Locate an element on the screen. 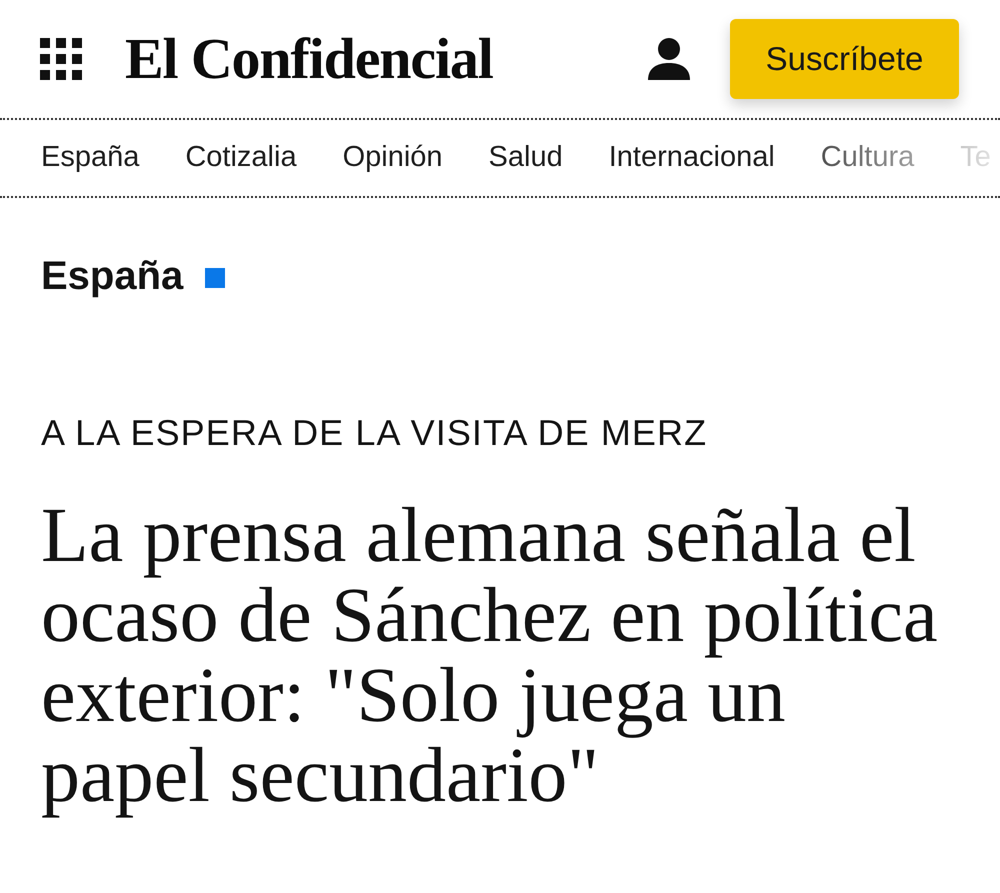  nav-link: Cultura is located at coordinates (867, 158).